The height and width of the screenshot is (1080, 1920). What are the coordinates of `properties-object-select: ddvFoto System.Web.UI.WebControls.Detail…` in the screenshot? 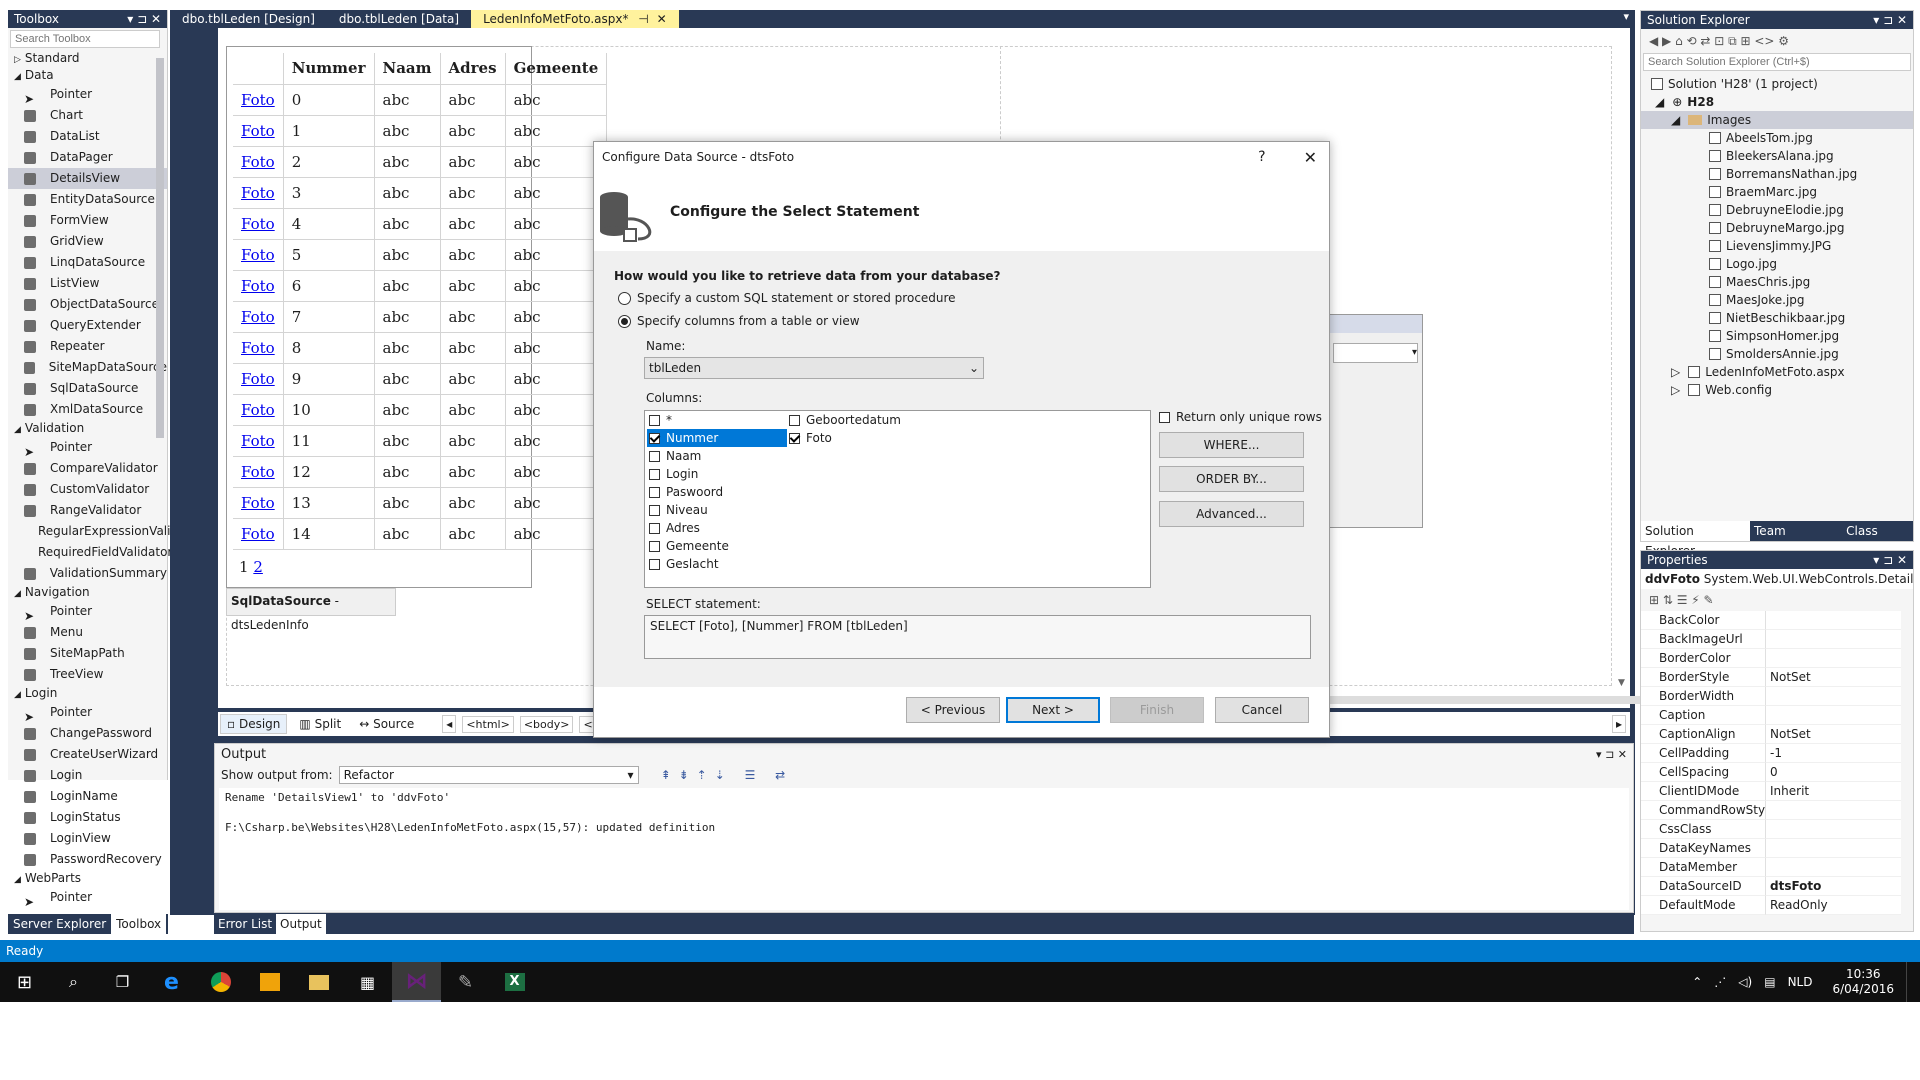 It's located at (1777, 579).